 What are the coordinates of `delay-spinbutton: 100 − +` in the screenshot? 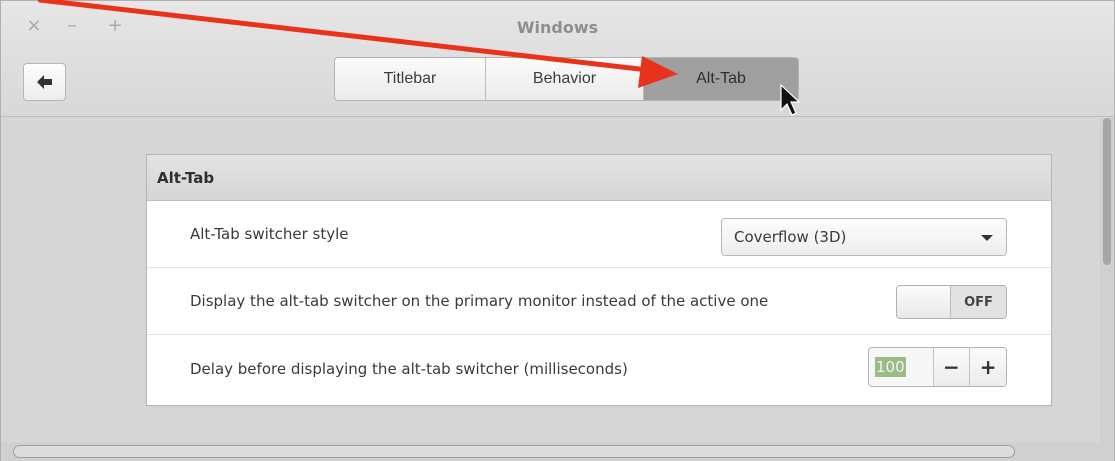 It's located at (937, 367).